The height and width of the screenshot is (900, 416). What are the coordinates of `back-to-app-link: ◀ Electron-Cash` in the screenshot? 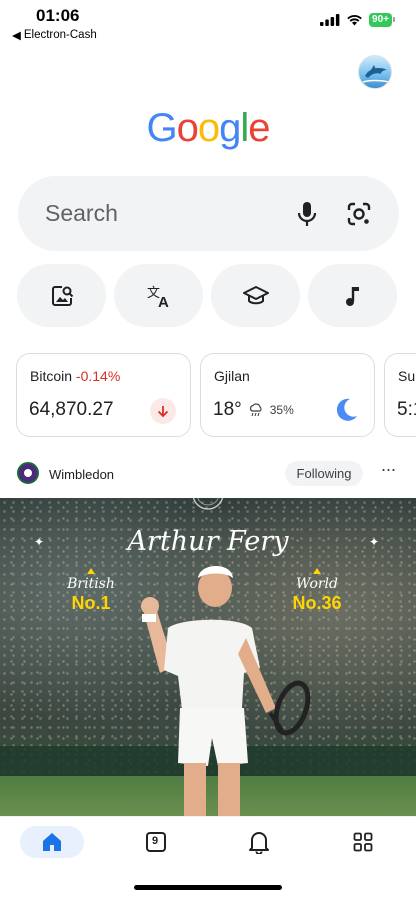 It's located at (54, 35).